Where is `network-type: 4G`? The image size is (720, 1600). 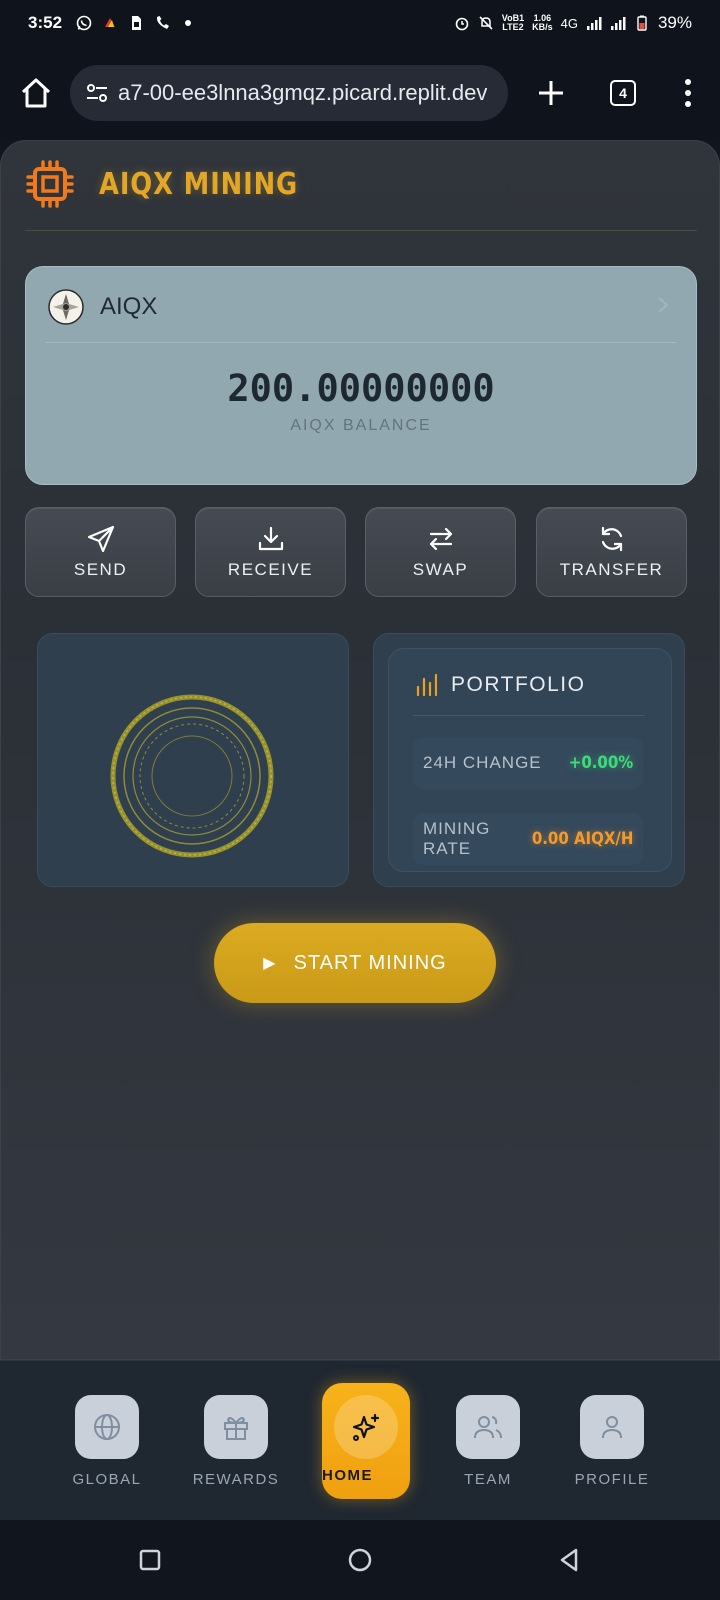 network-type: 4G is located at coordinates (569, 23).